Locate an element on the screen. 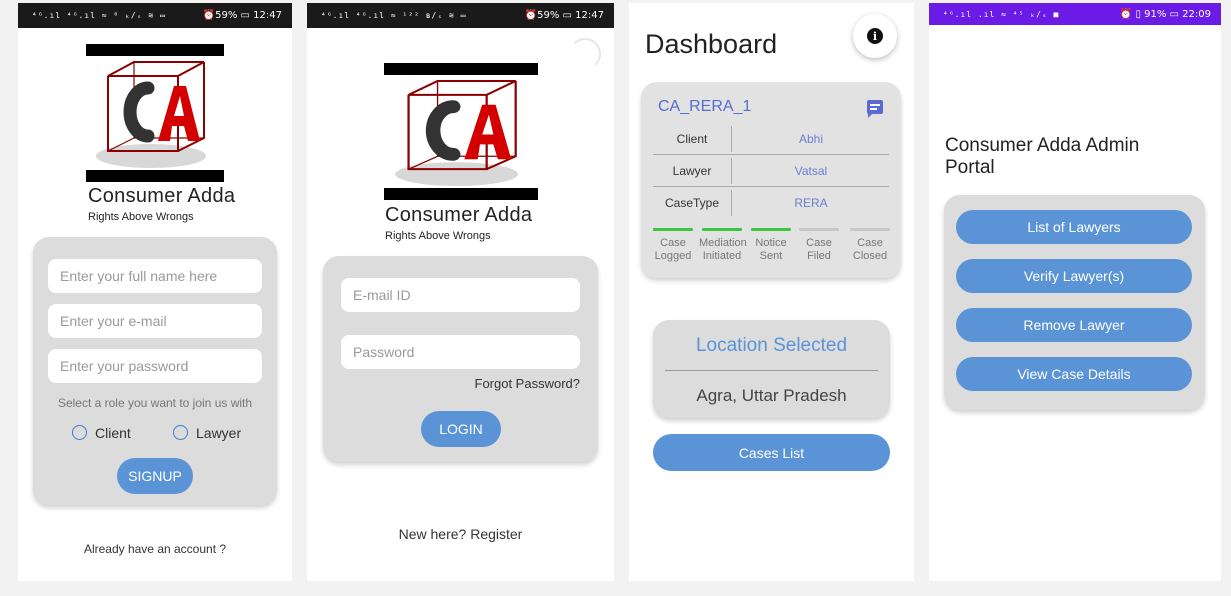  password-field: Password is located at coordinates (460, 352).